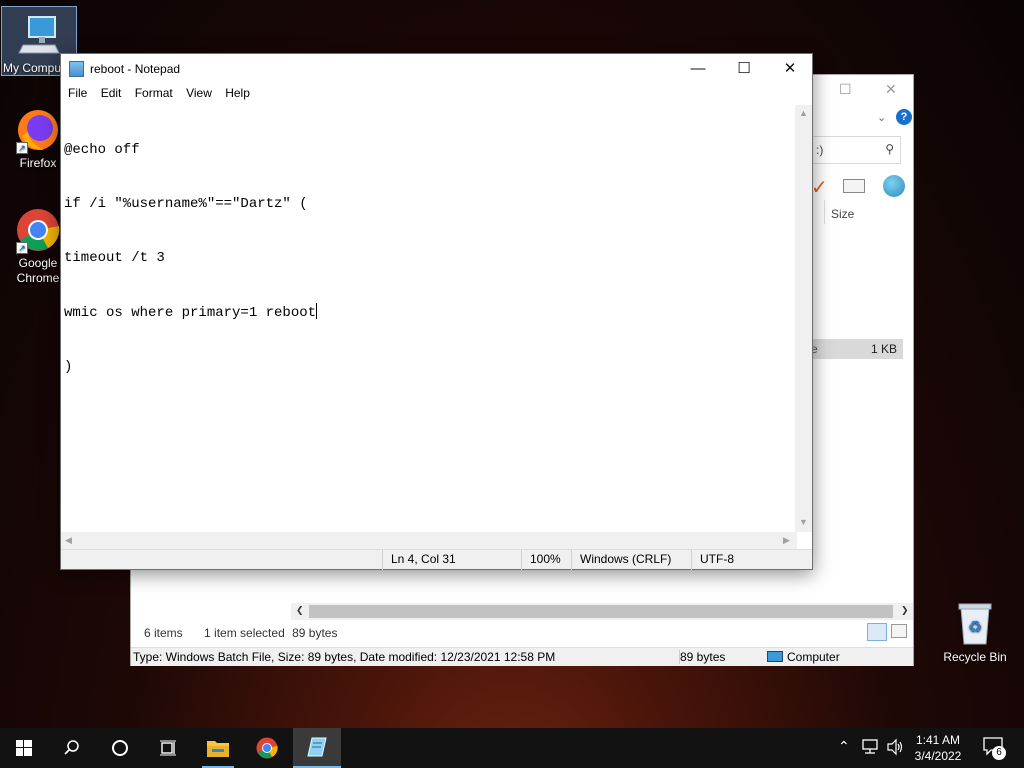 The image size is (1024, 768). I want to click on details-view-icon, so click(877, 632).